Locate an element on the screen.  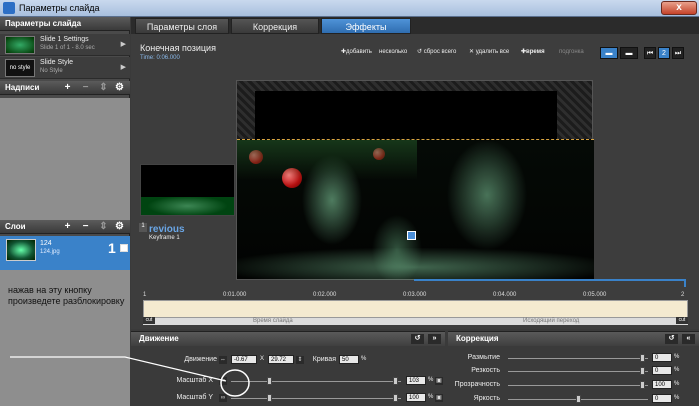
delete-all-button: ✕ удалить все is located at coordinates (489, 52).